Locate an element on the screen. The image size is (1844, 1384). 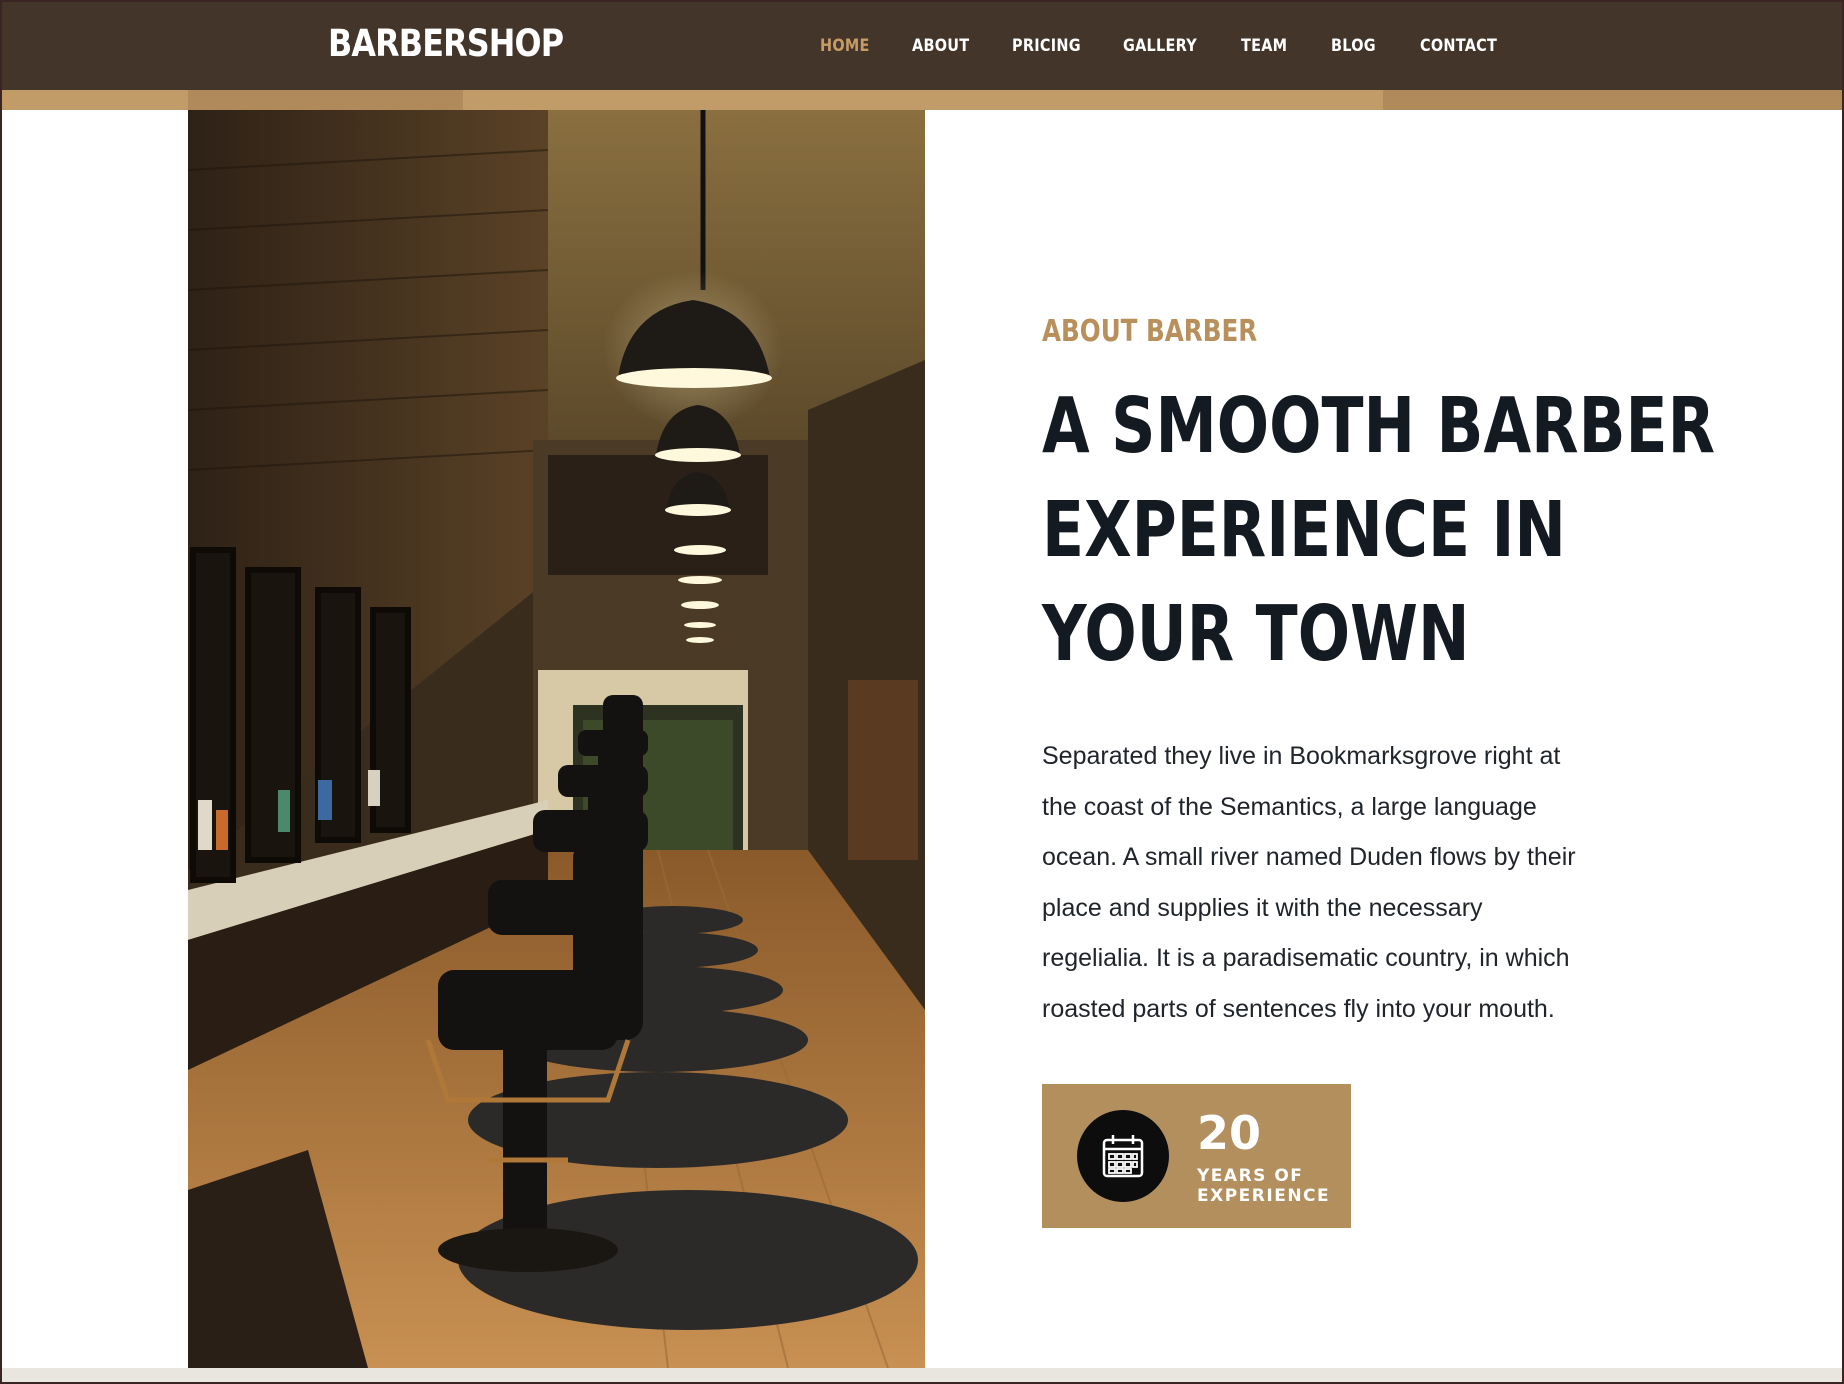
headline-line-1: A SMOOTH BARBER is located at coordinates (1379, 426).